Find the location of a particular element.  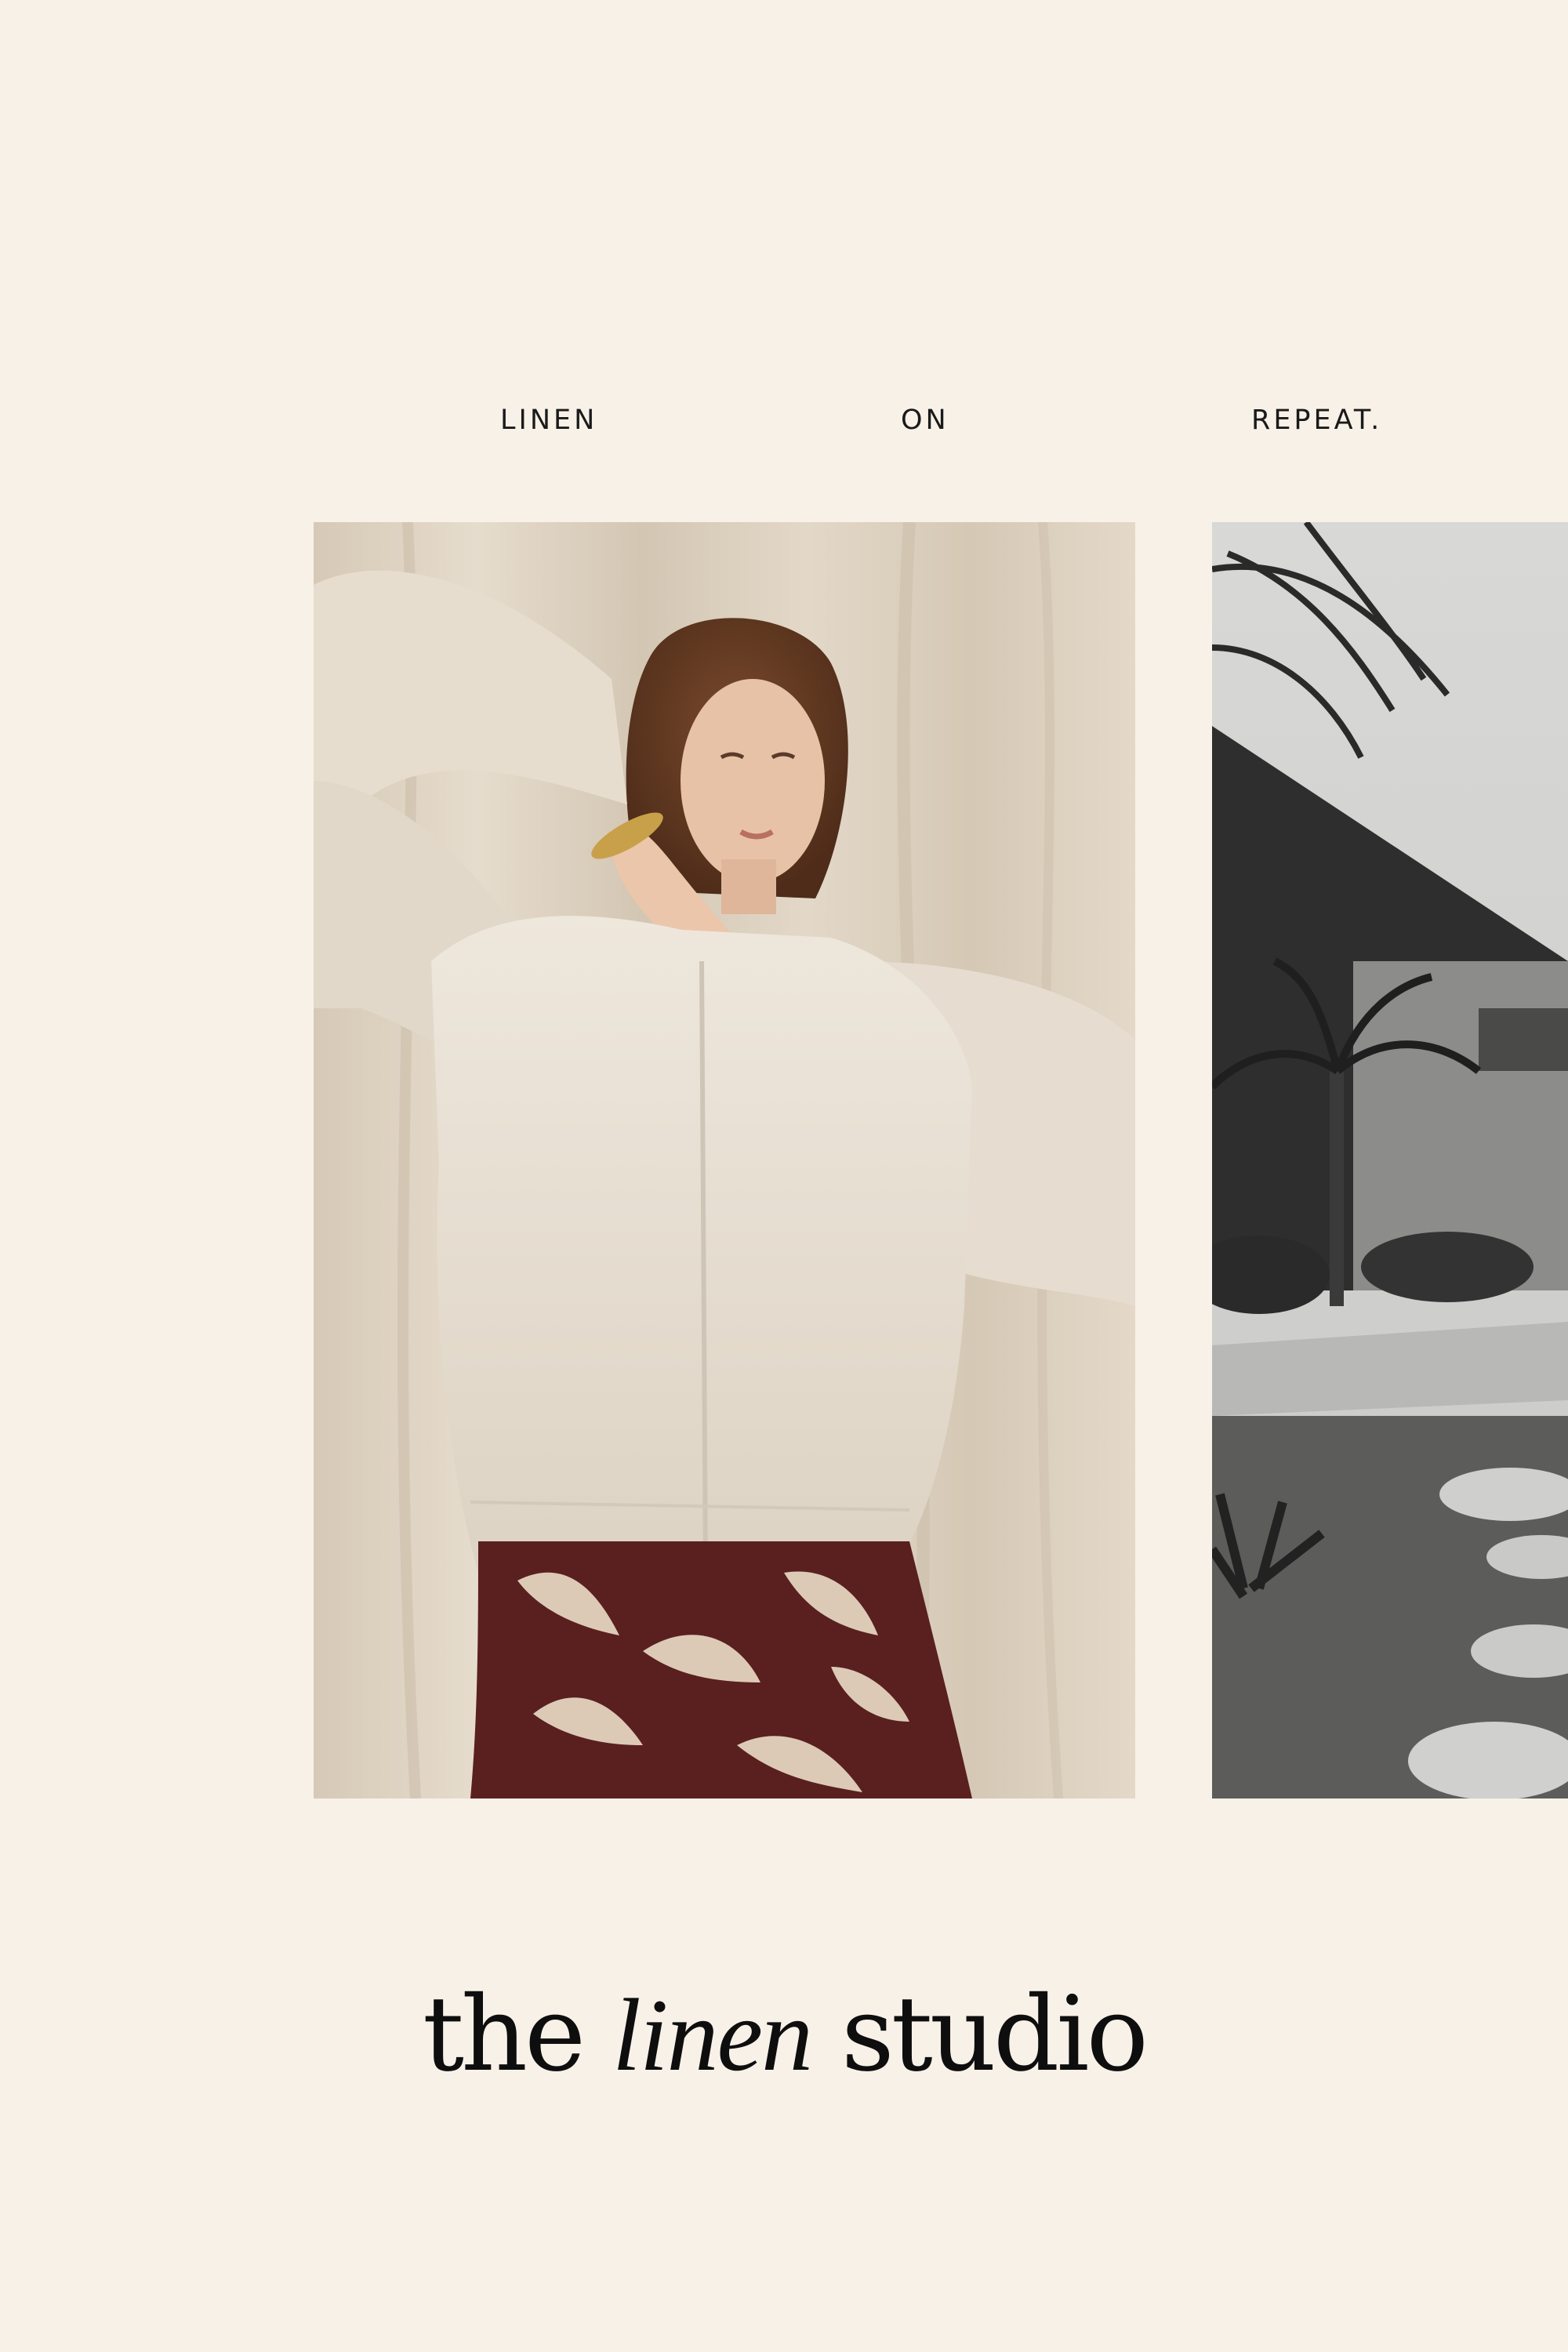

tagline-word-repeat: REPEAT. is located at coordinates (1317, 420).